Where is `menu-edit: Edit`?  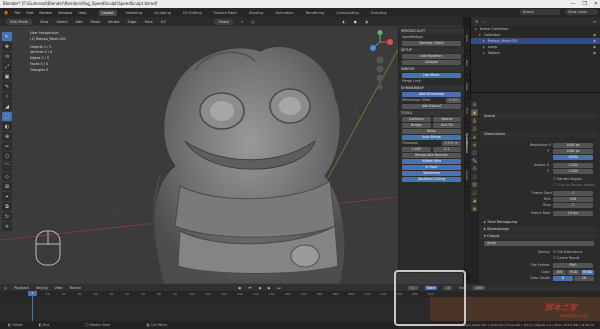
menu-edit: Edit is located at coordinates (29, 13).